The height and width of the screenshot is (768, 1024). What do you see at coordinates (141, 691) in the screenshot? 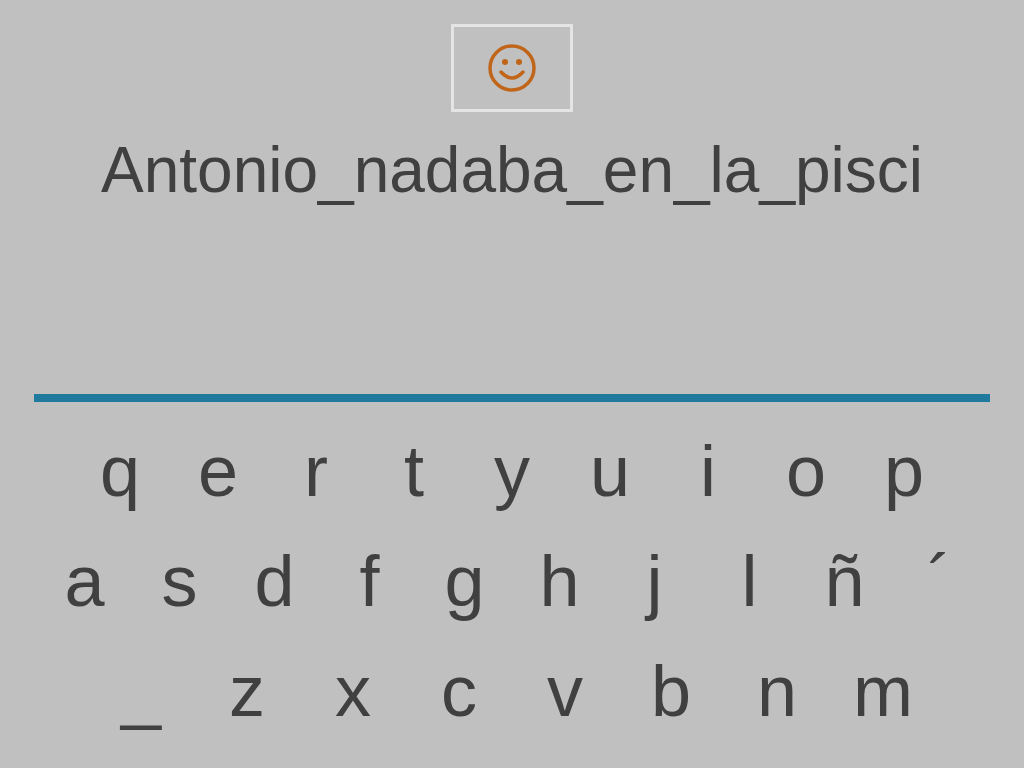
I see `letter-key: _` at bounding box center [141, 691].